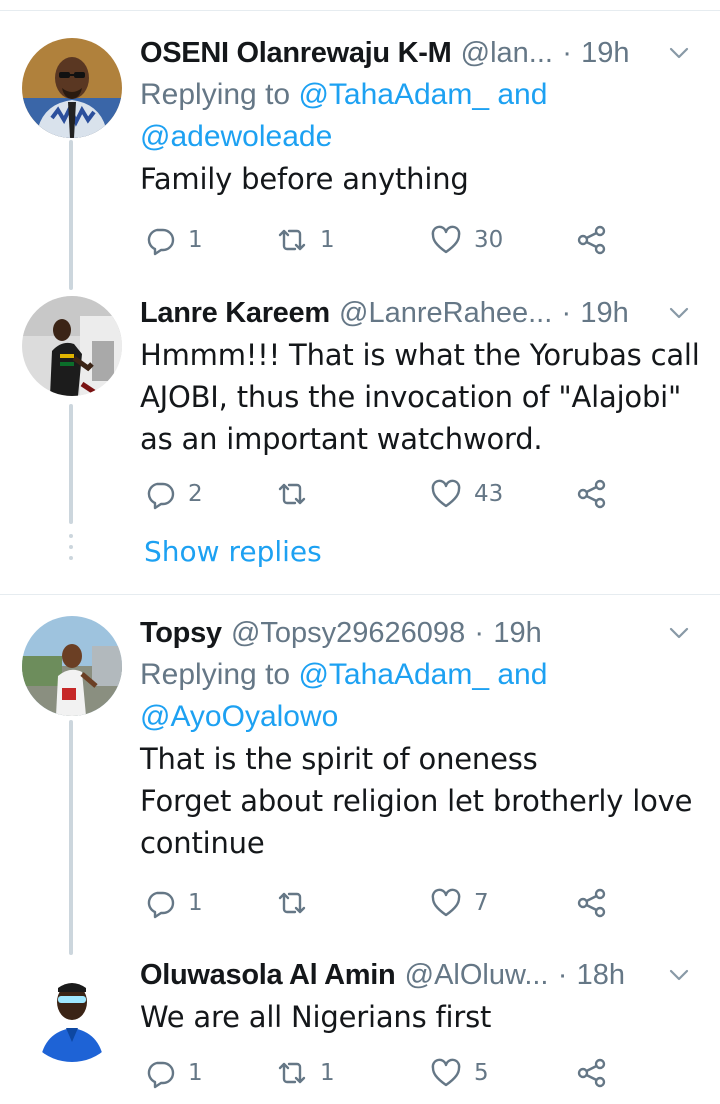 This screenshot has height=1104, width=720. Describe the element at coordinates (341, 439) in the screenshot. I see `tweet-text-line: as an important watchword.` at that location.